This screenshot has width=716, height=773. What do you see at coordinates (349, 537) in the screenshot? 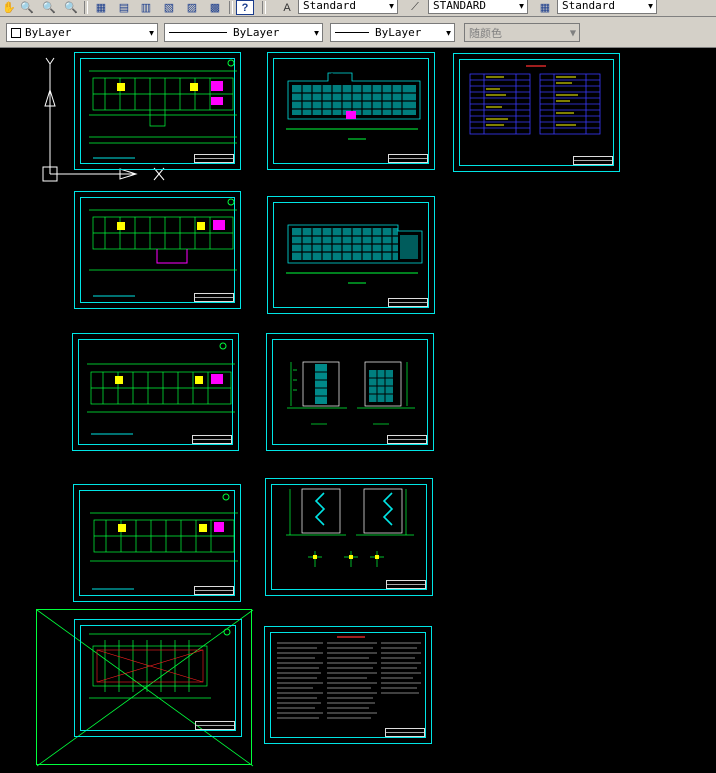
I see `sheet-stair-sections` at bounding box center [349, 537].